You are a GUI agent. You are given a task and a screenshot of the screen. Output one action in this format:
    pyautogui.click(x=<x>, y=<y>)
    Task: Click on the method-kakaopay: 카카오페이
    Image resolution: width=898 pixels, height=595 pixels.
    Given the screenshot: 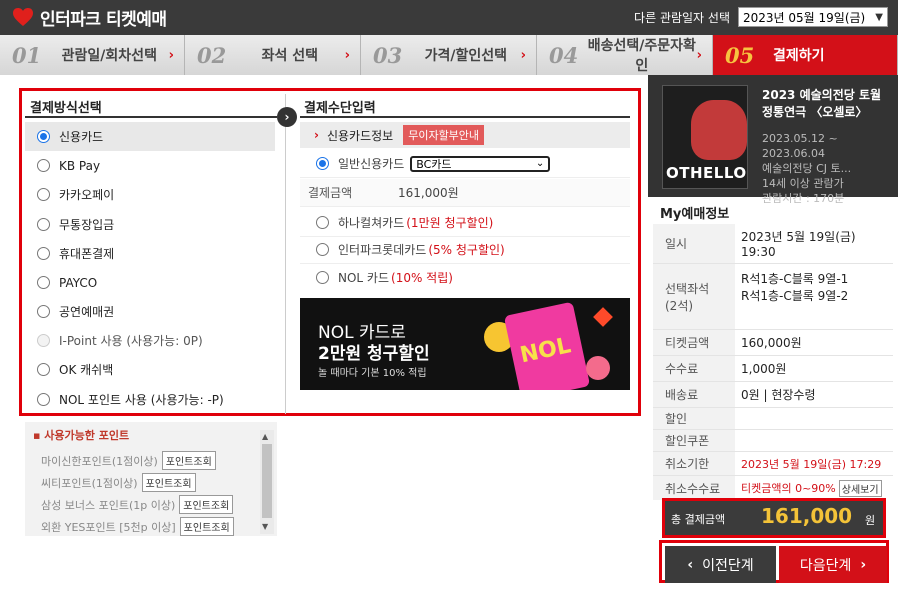 What is the action you would take?
    pyautogui.click(x=150, y=194)
    